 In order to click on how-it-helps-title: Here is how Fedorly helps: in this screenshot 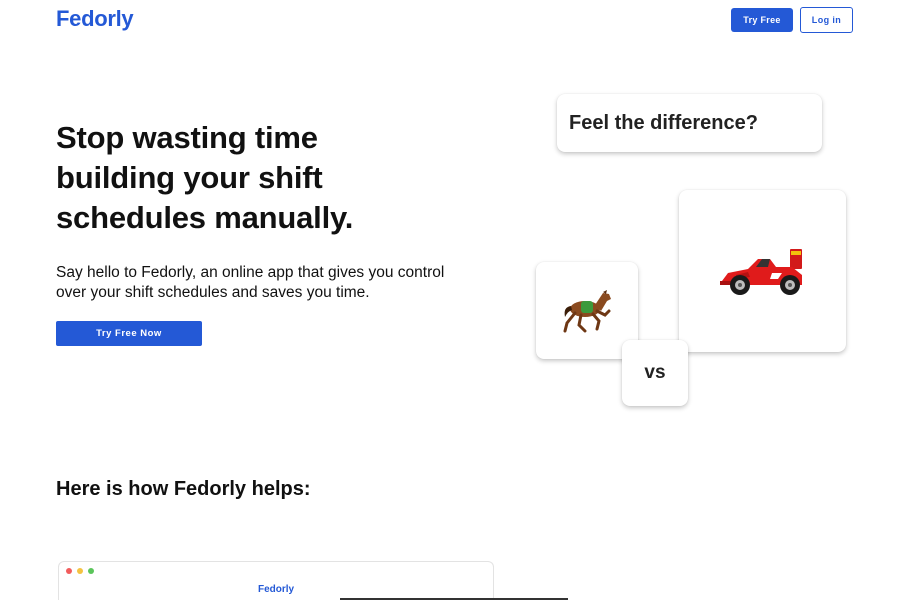, I will do `click(183, 489)`.